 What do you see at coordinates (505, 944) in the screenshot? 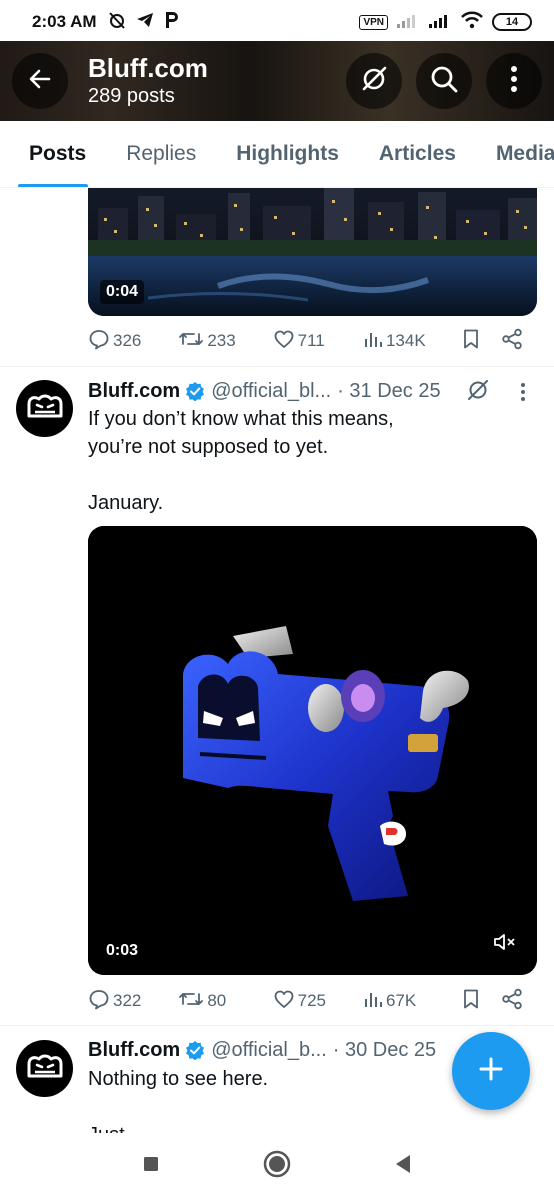
I see `mute-icon` at bounding box center [505, 944].